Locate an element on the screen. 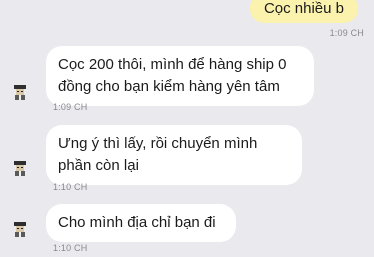  message-text: Cọc nhiều b is located at coordinates (303, 8).